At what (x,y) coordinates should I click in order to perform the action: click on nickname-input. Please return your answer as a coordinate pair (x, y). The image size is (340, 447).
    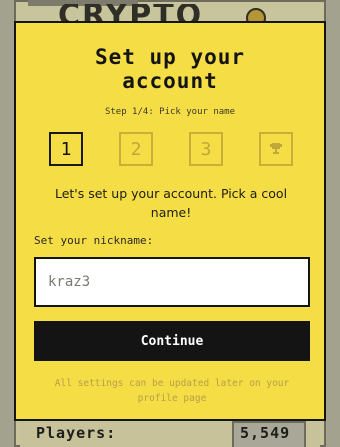
    Looking at the image, I should click on (172, 282).